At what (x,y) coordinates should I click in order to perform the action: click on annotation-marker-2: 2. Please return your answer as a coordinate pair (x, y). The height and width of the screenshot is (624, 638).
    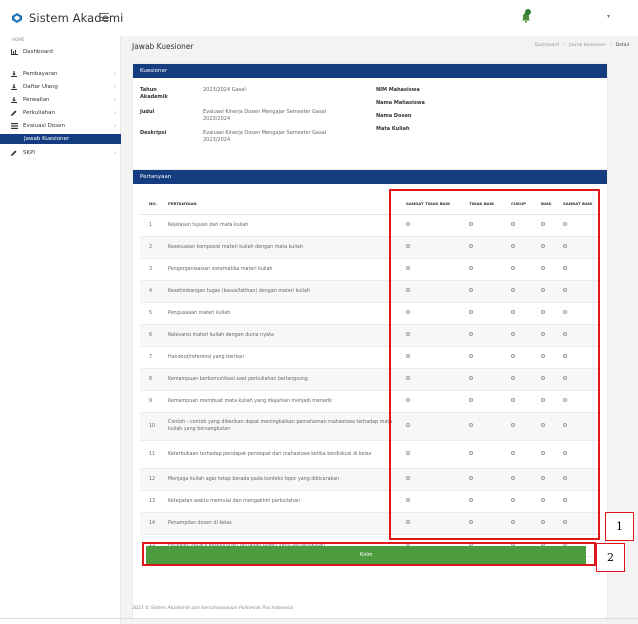
    Looking at the image, I should click on (610, 557).